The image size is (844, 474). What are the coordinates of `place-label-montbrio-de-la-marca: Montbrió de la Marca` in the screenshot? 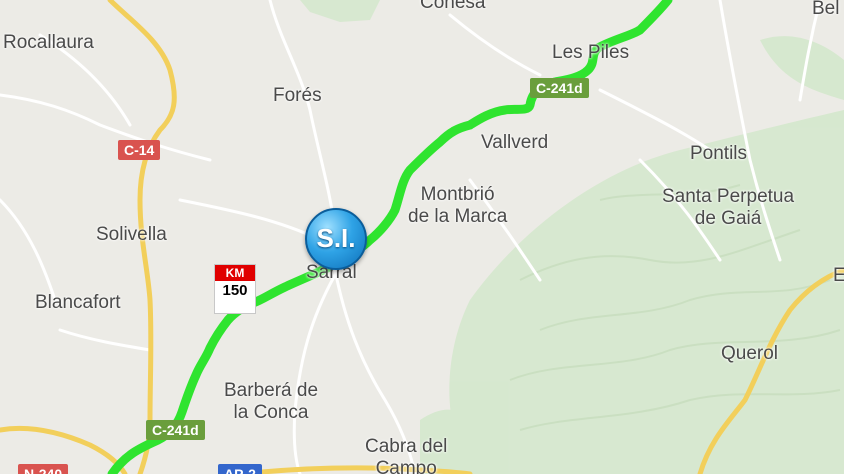 It's located at (458, 205).